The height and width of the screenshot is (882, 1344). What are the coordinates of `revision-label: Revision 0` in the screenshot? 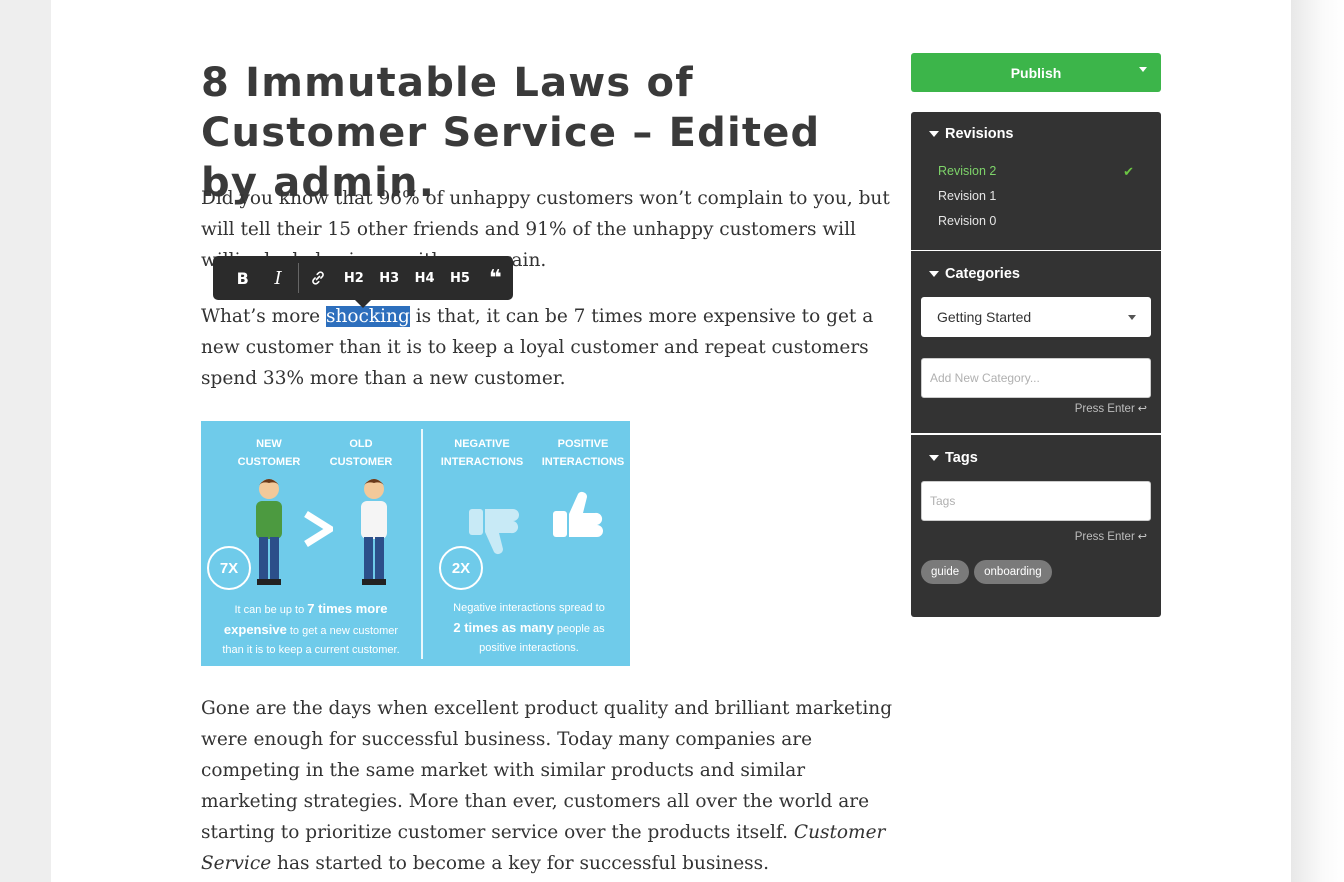 It's located at (967, 221).